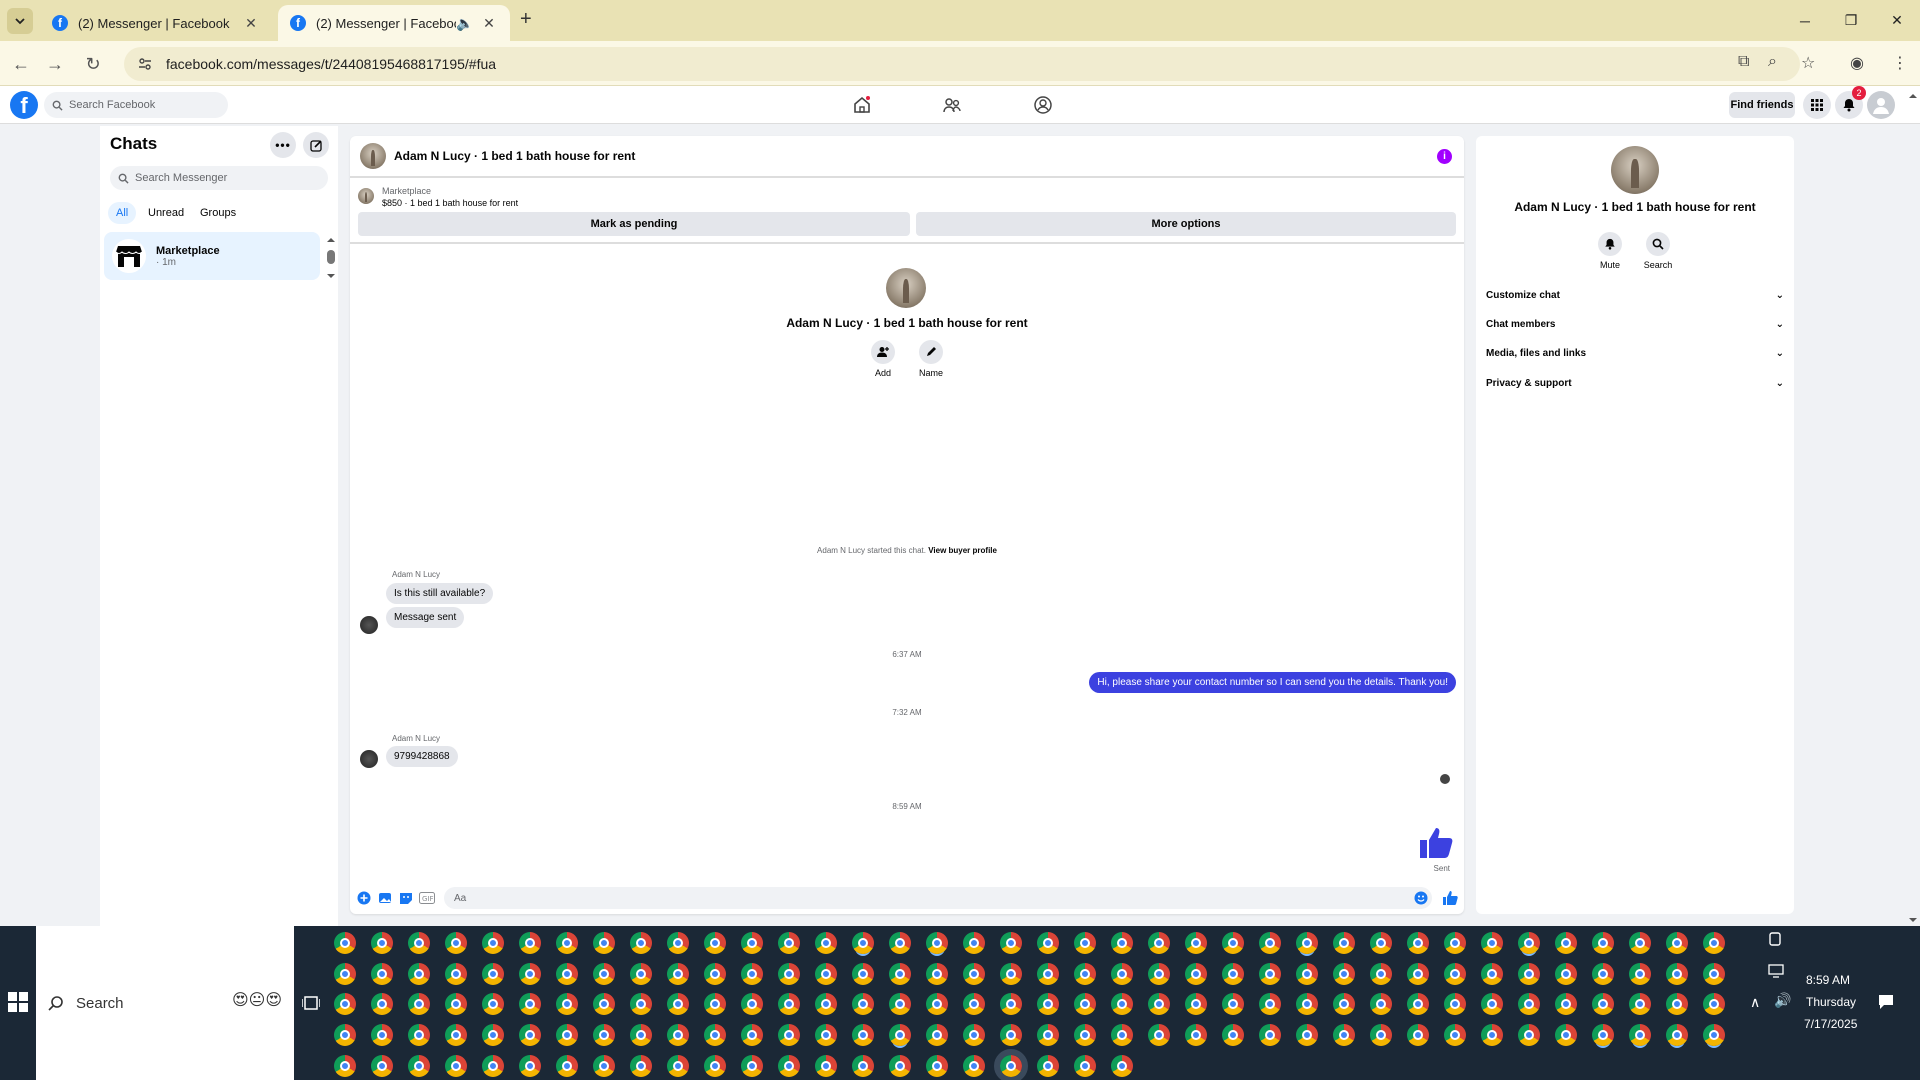 Image resolution: width=1920 pixels, height=1080 pixels. I want to click on task-view-icon, so click(311, 1003).